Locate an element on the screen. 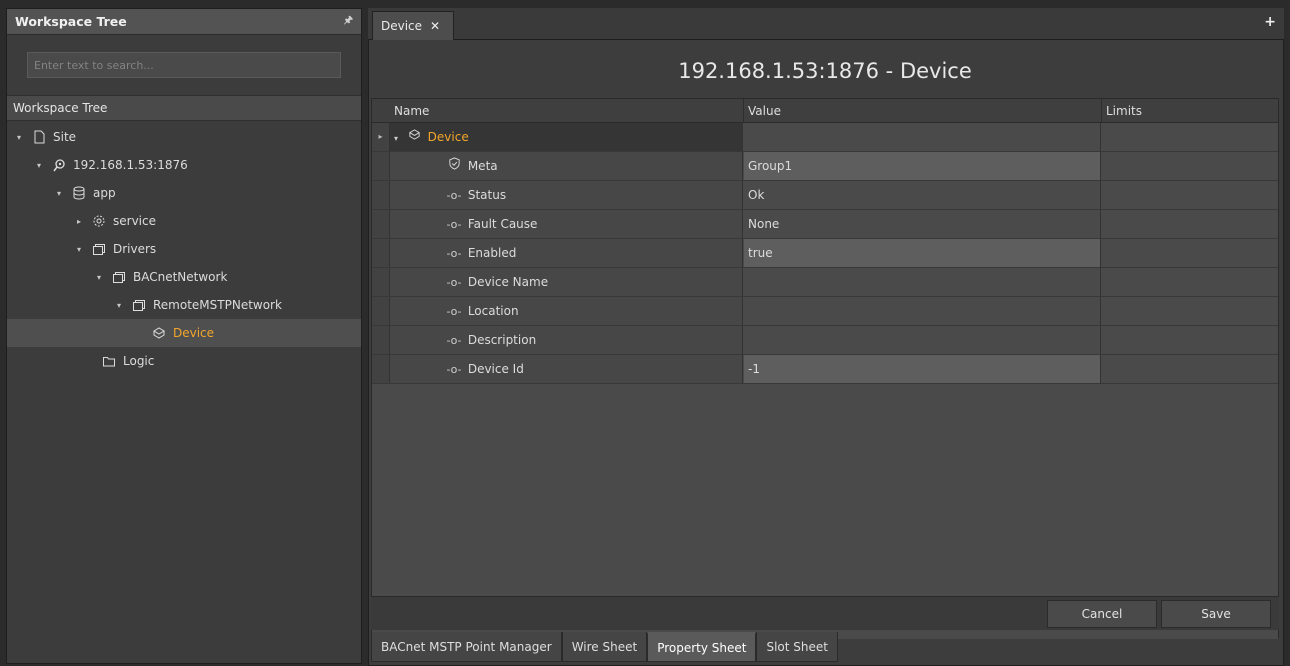 This screenshot has height=666, width=1290. search-area is located at coordinates (184, 65).